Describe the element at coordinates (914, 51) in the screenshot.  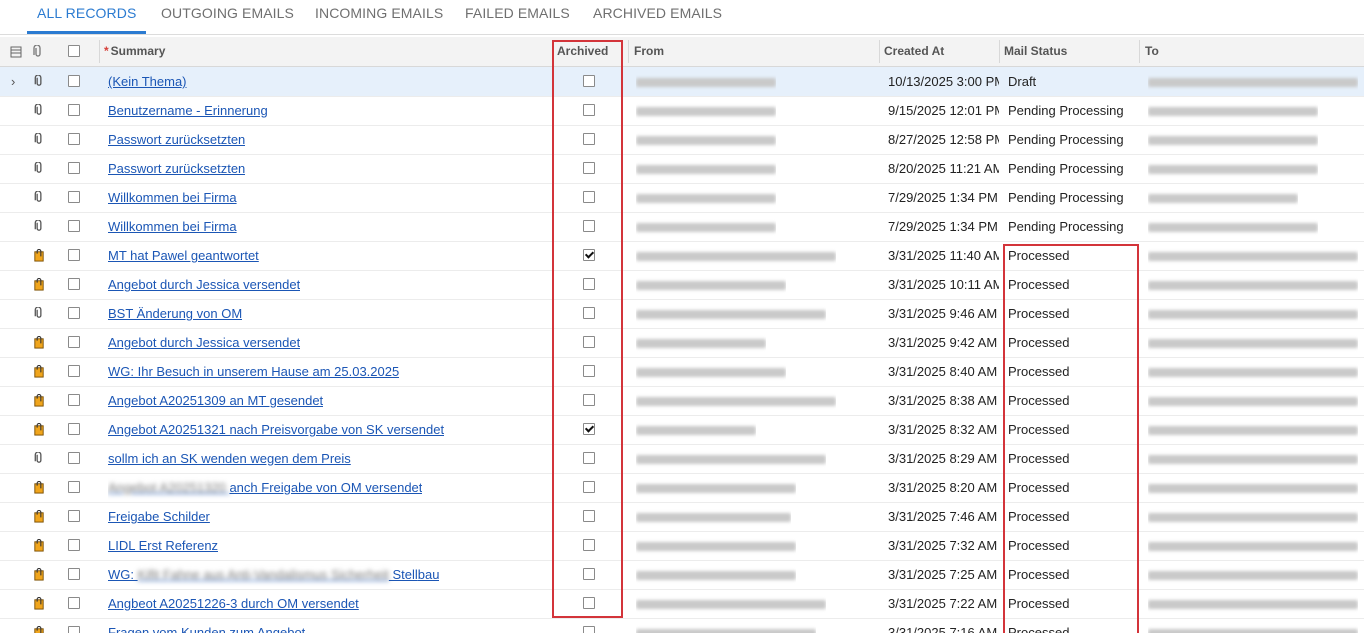
I see `created-at-column-header: Created At` at that location.